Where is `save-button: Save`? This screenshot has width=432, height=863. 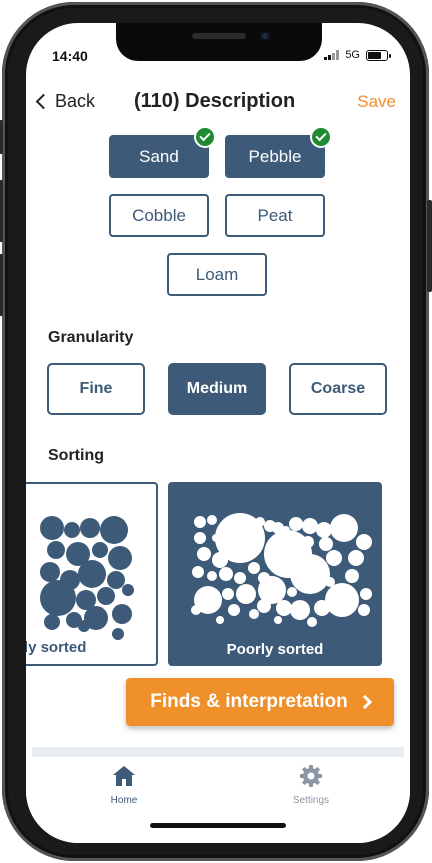 save-button: Save is located at coordinates (376, 102).